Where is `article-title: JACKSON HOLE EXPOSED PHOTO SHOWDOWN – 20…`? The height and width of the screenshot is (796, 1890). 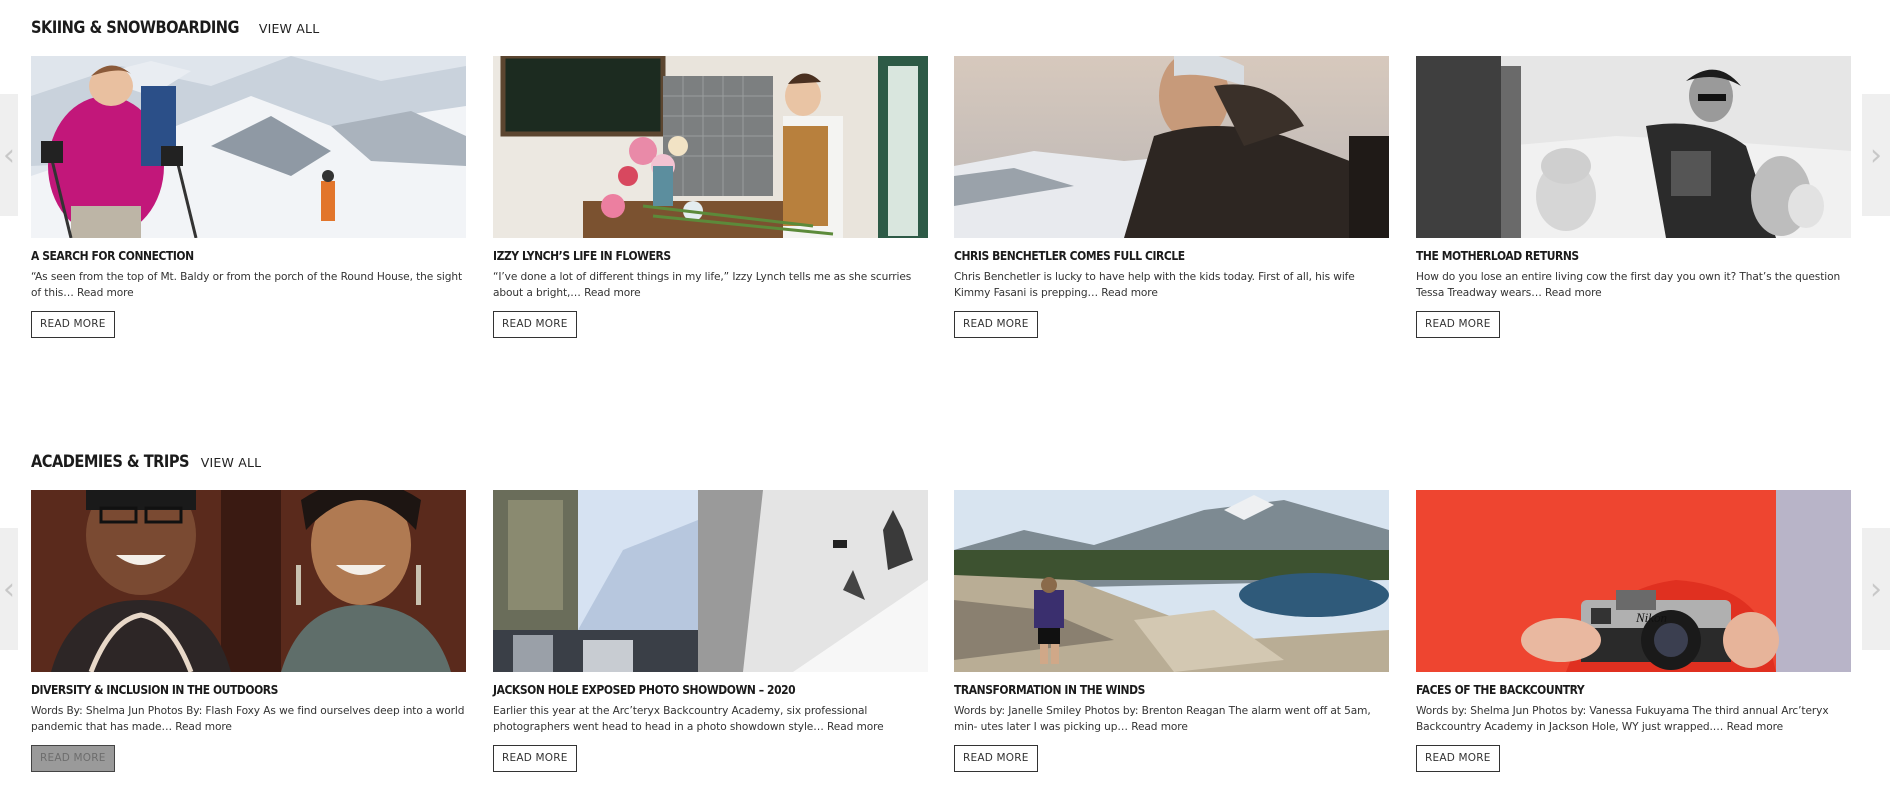 article-title: JACKSON HOLE EXPOSED PHOTO SHOWDOWN – 20… is located at coordinates (680, 689).